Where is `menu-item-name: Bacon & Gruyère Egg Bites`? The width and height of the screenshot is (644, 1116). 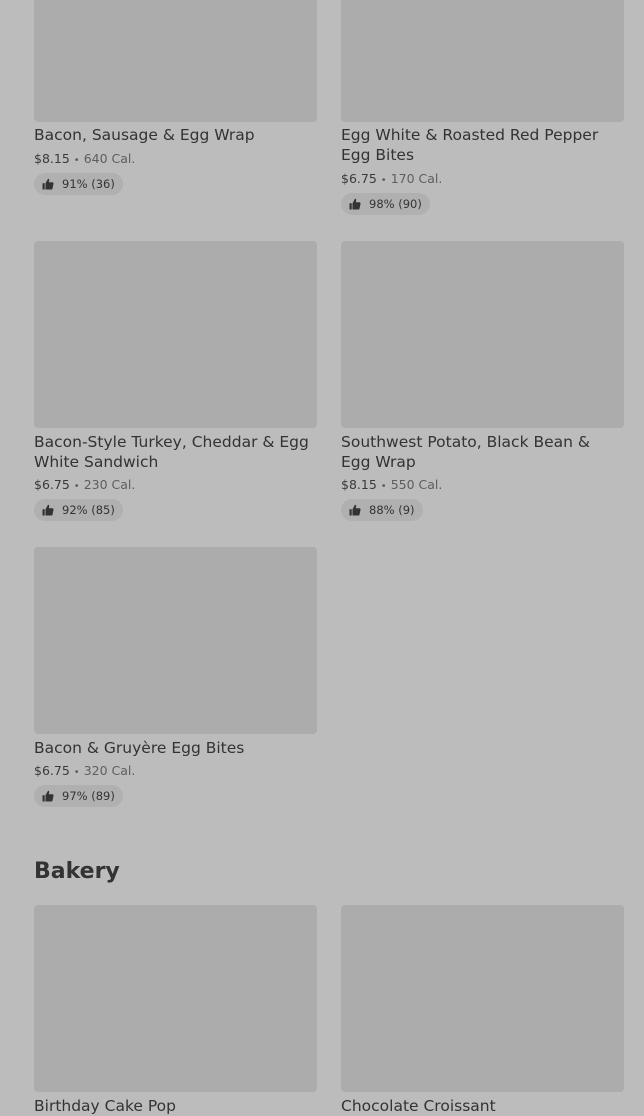
menu-item-name: Bacon & Gruyère Egg Bites is located at coordinates (139, 748).